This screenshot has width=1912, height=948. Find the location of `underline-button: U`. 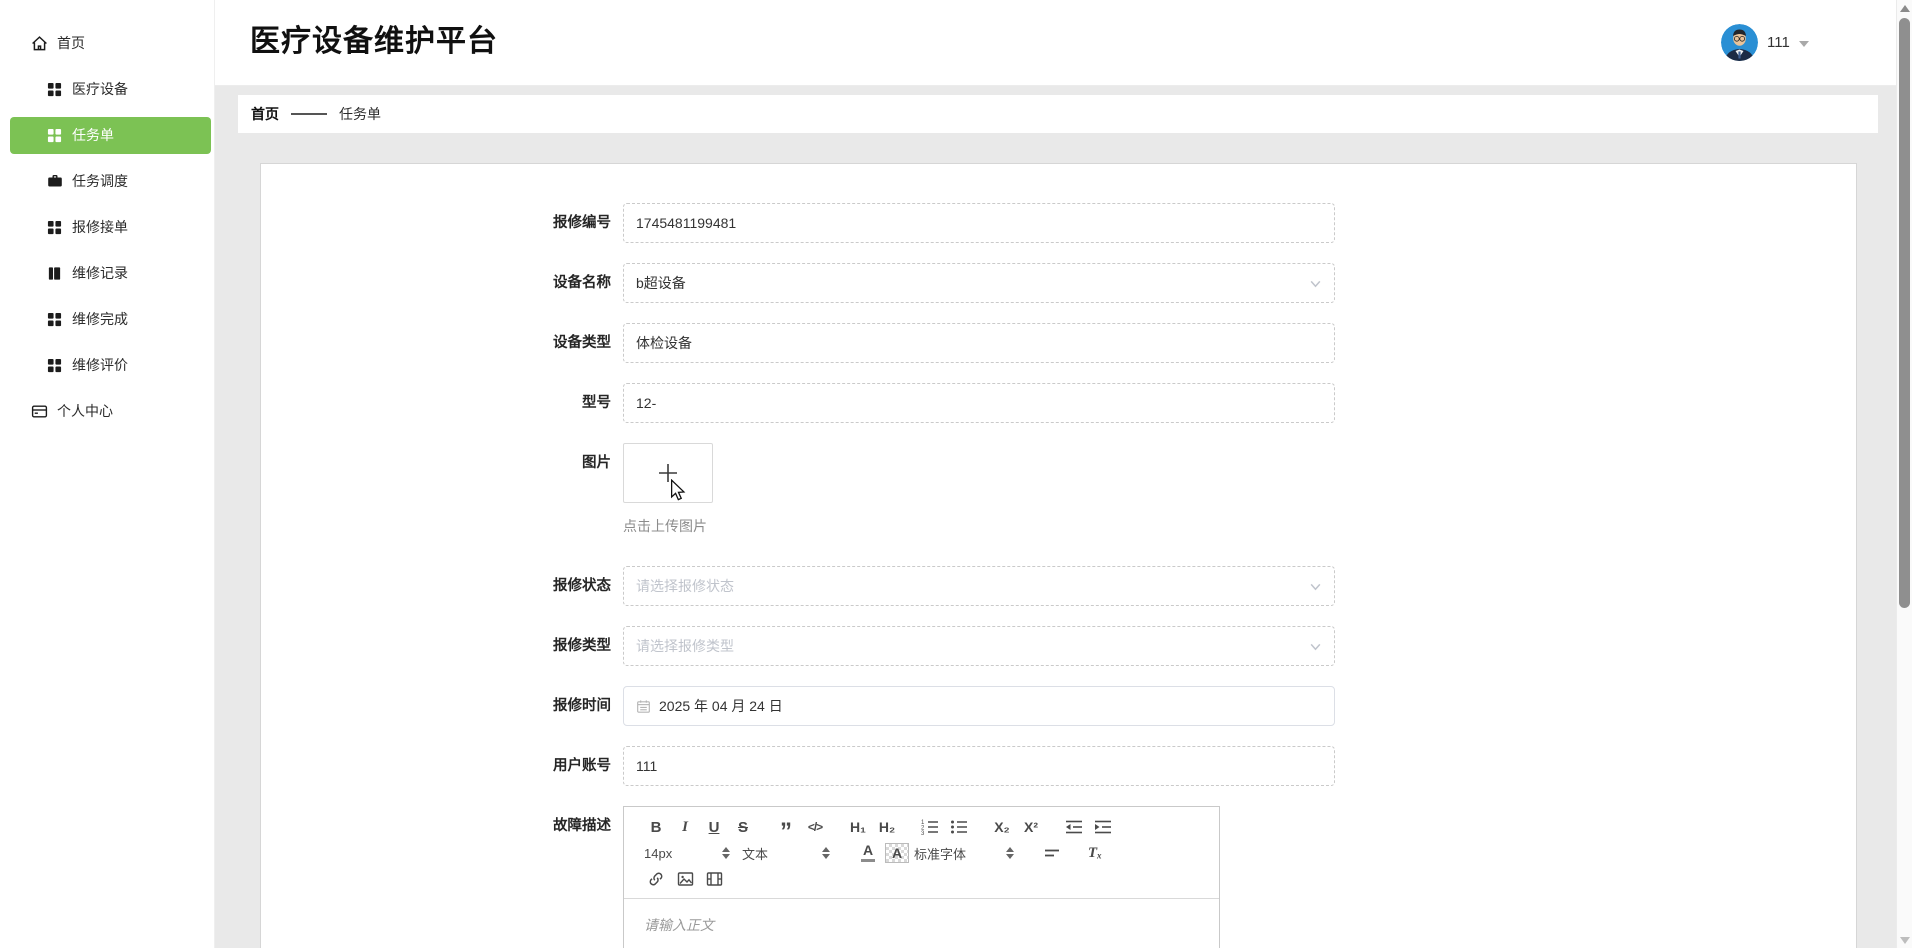

underline-button: U is located at coordinates (714, 827).